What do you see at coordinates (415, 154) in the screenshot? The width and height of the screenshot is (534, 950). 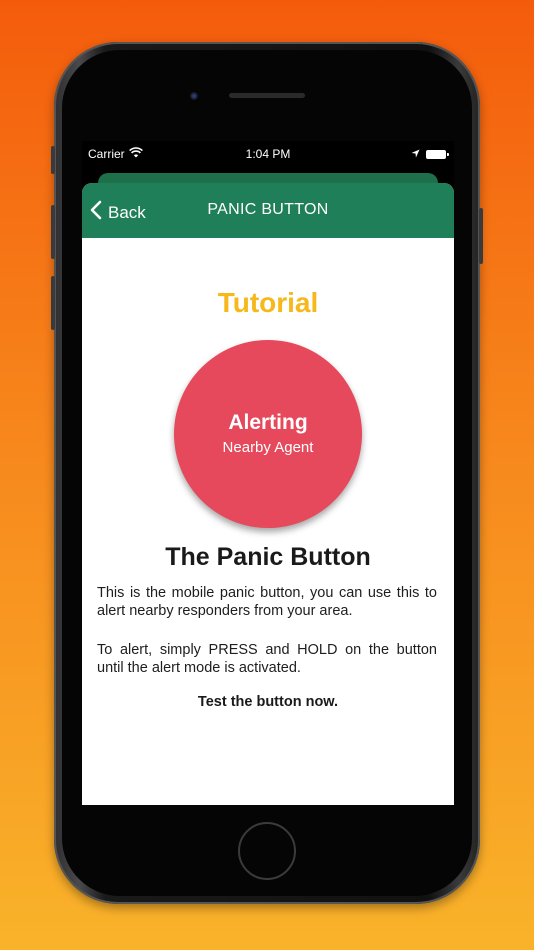 I see `location-arrow-icon` at bounding box center [415, 154].